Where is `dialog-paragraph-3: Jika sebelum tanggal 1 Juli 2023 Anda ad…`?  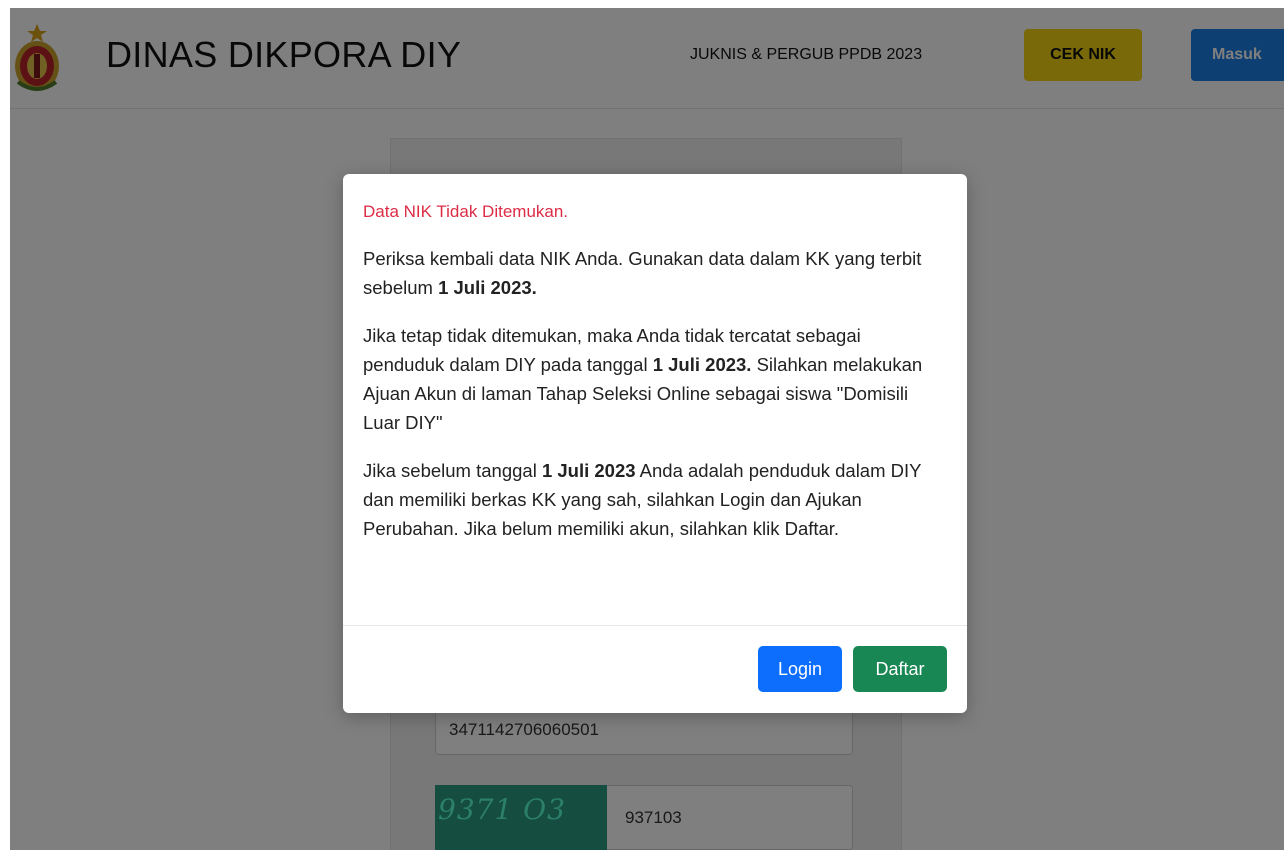 dialog-paragraph-3: Jika sebelum tanggal 1 Juli 2023 Anda ad… is located at coordinates (642, 499).